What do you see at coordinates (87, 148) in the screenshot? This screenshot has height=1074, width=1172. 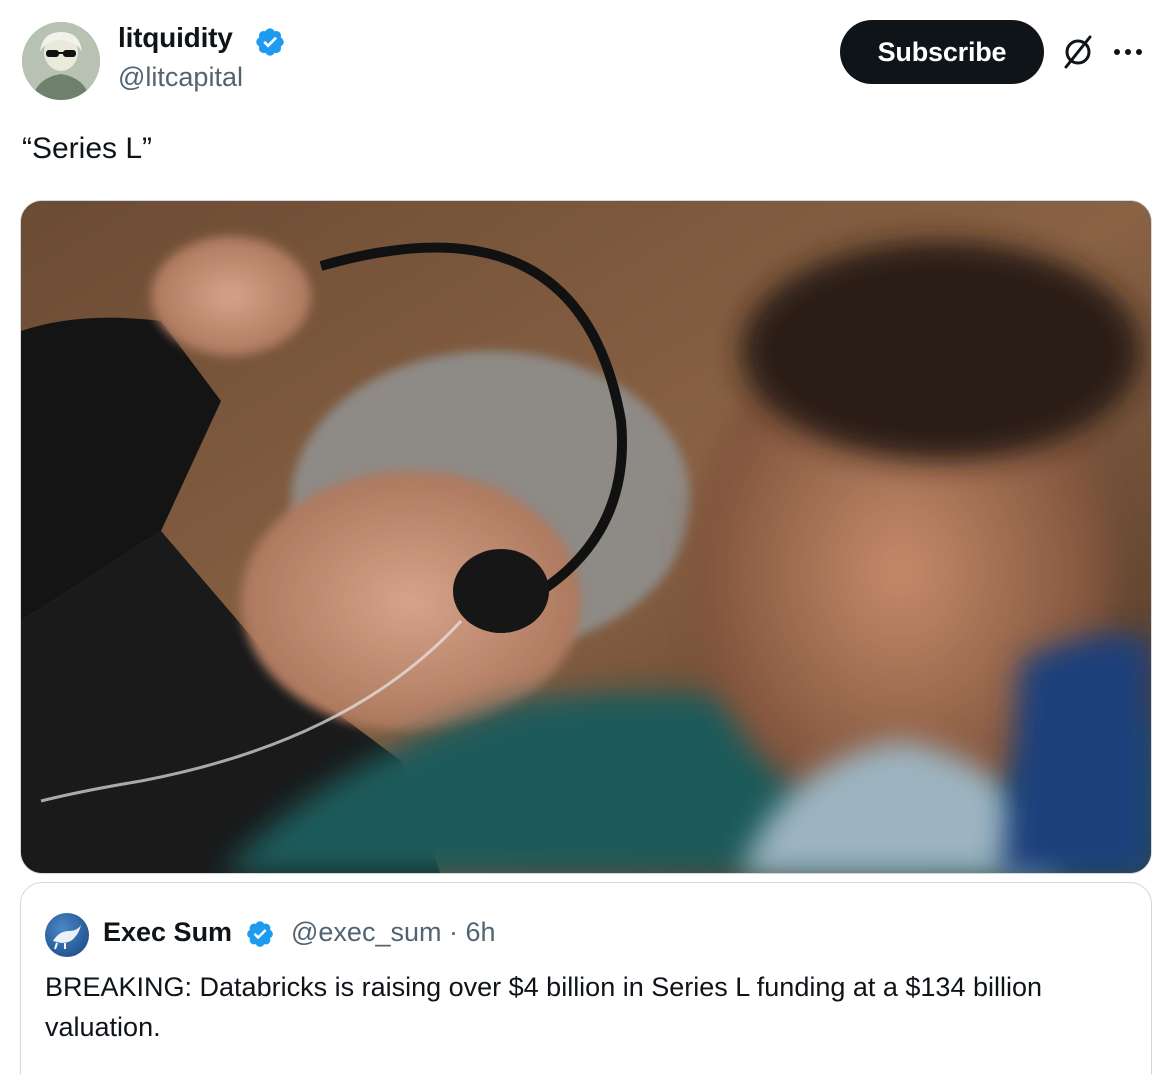 I see `tweet-text: “Series L”` at bounding box center [87, 148].